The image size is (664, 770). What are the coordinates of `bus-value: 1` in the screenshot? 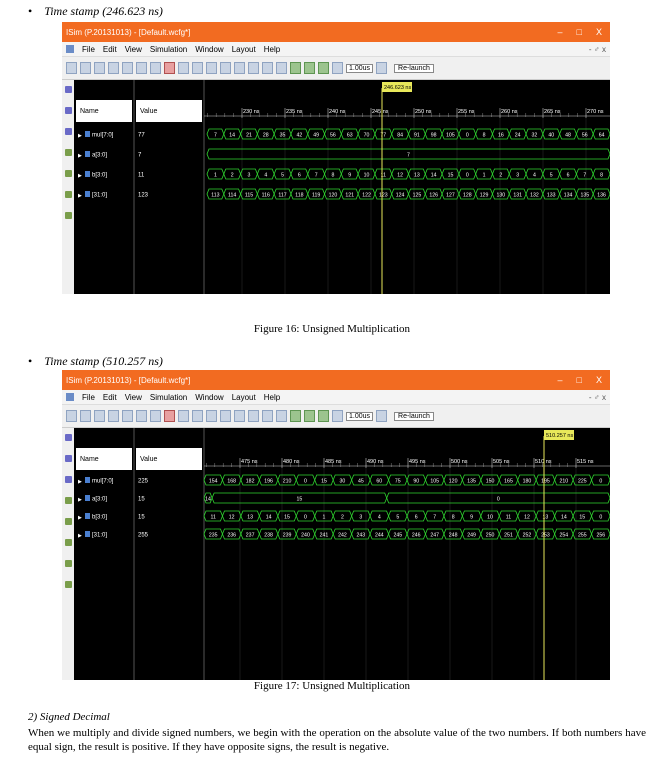 It's located at (484, 175).